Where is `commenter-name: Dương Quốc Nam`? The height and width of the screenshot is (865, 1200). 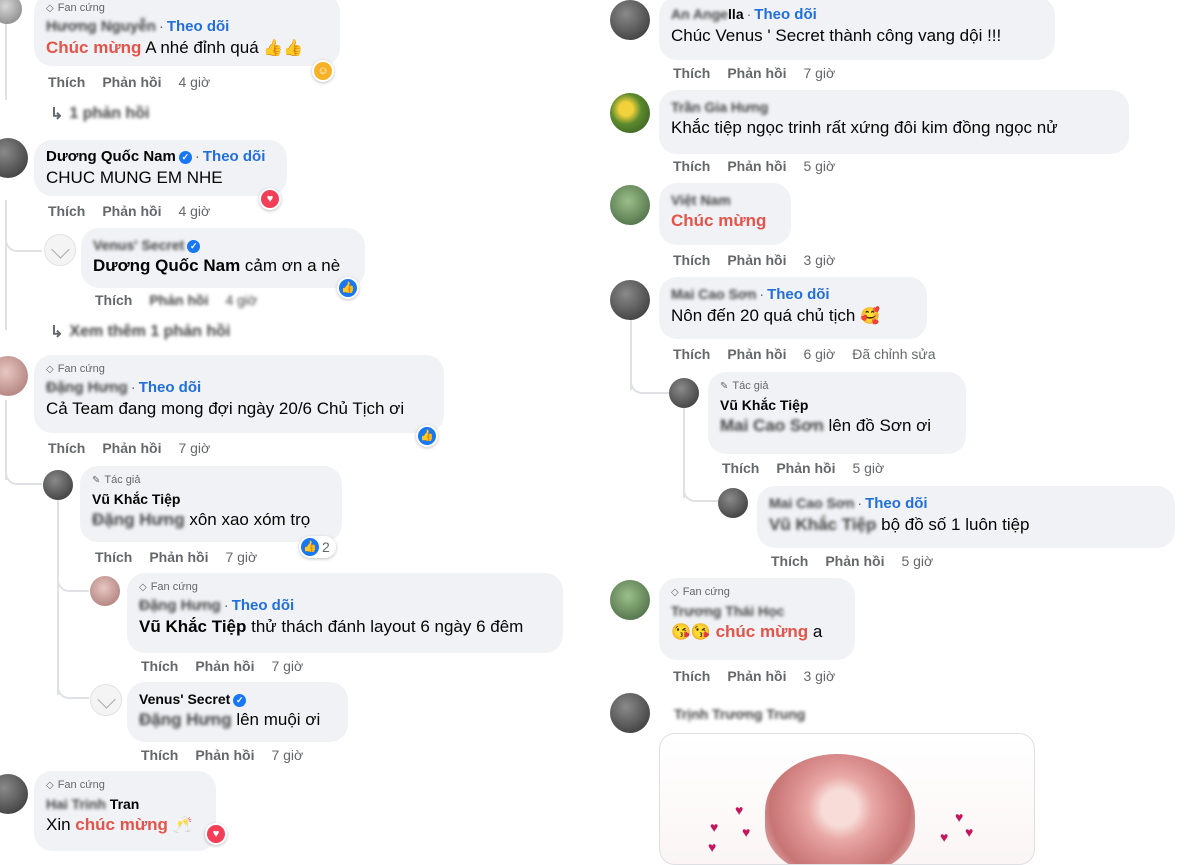
commenter-name: Dương Quốc Nam is located at coordinates (111, 156).